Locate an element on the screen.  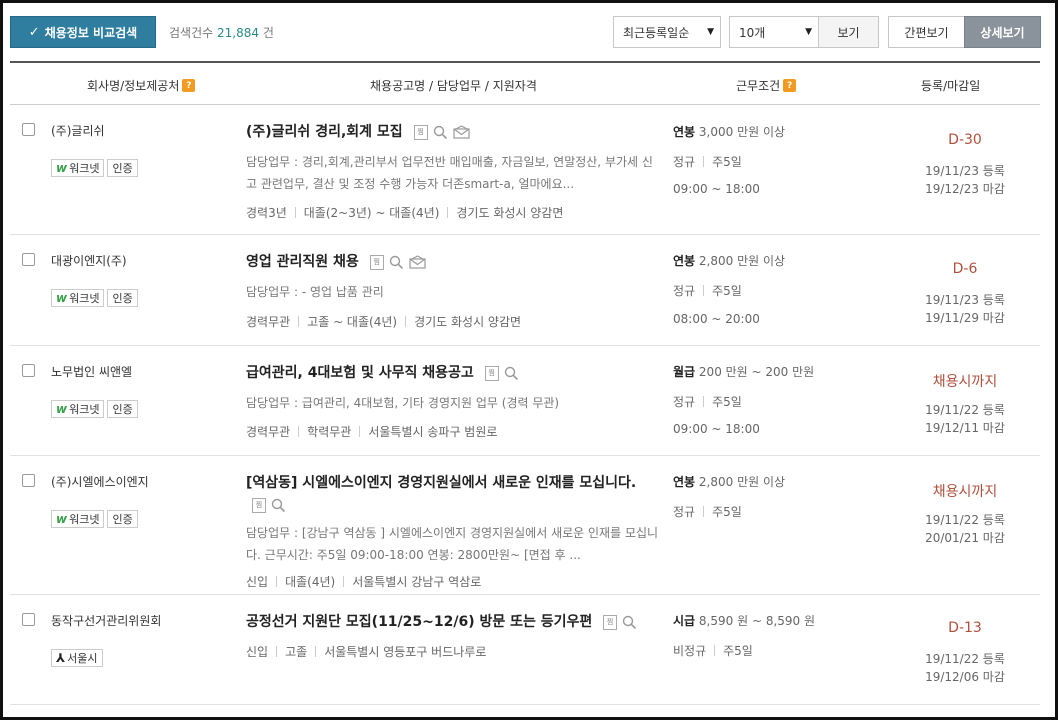
sort-order-value: 최근등록일순 is located at coordinates (656, 32).